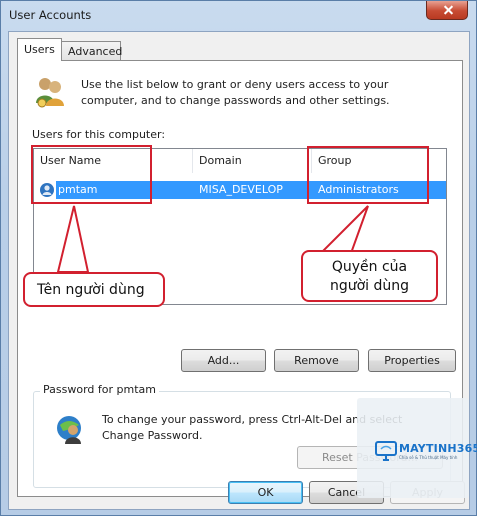  What do you see at coordinates (428, 457) in the screenshot?
I see `watermark-tagline: Chia sẻ & Thủ thuật Máy tính` at bounding box center [428, 457].